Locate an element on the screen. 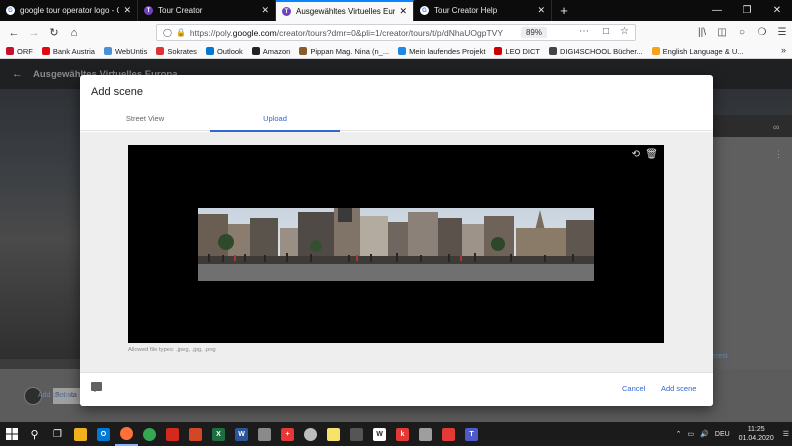 The width and height of the screenshot is (792, 446). more-vert-icon: ⋮ is located at coordinates (778, 154).